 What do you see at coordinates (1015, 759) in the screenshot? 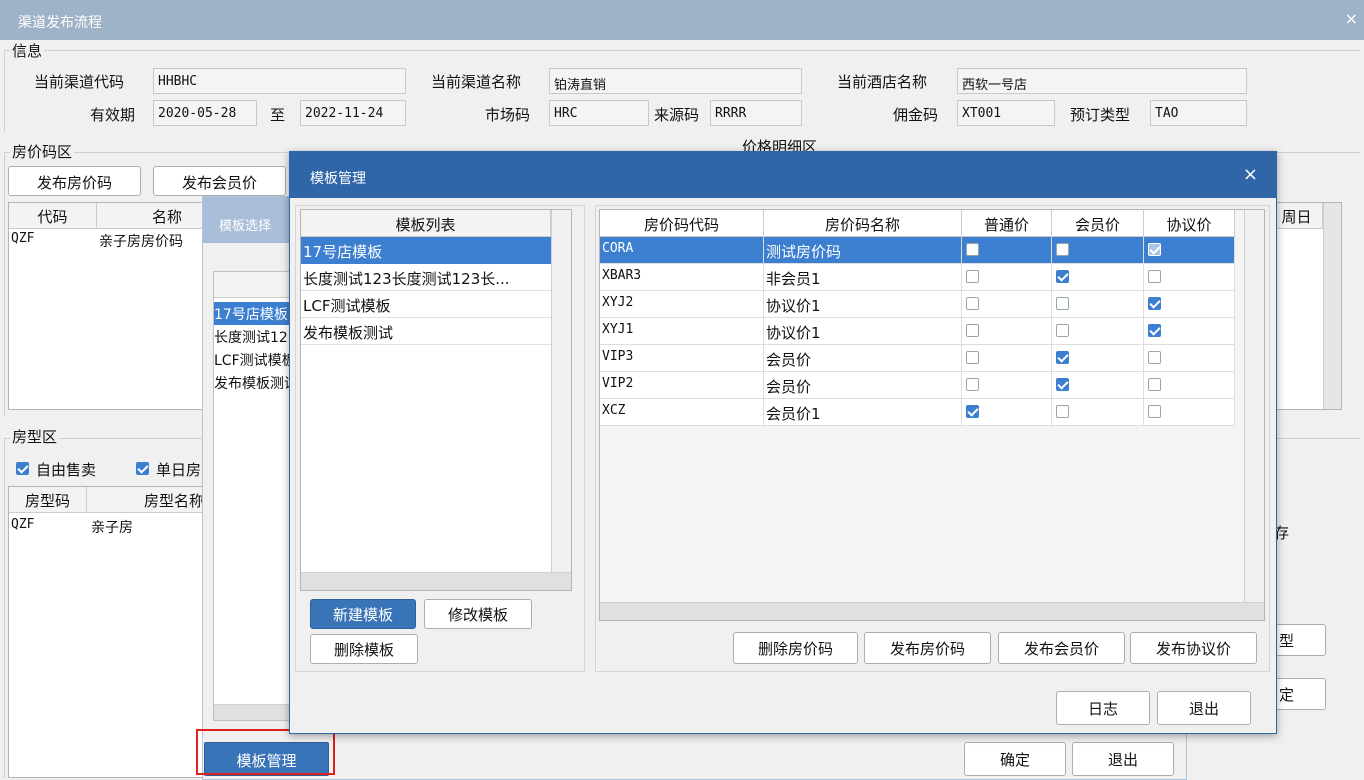
I see `confirm-button: 确定` at bounding box center [1015, 759].